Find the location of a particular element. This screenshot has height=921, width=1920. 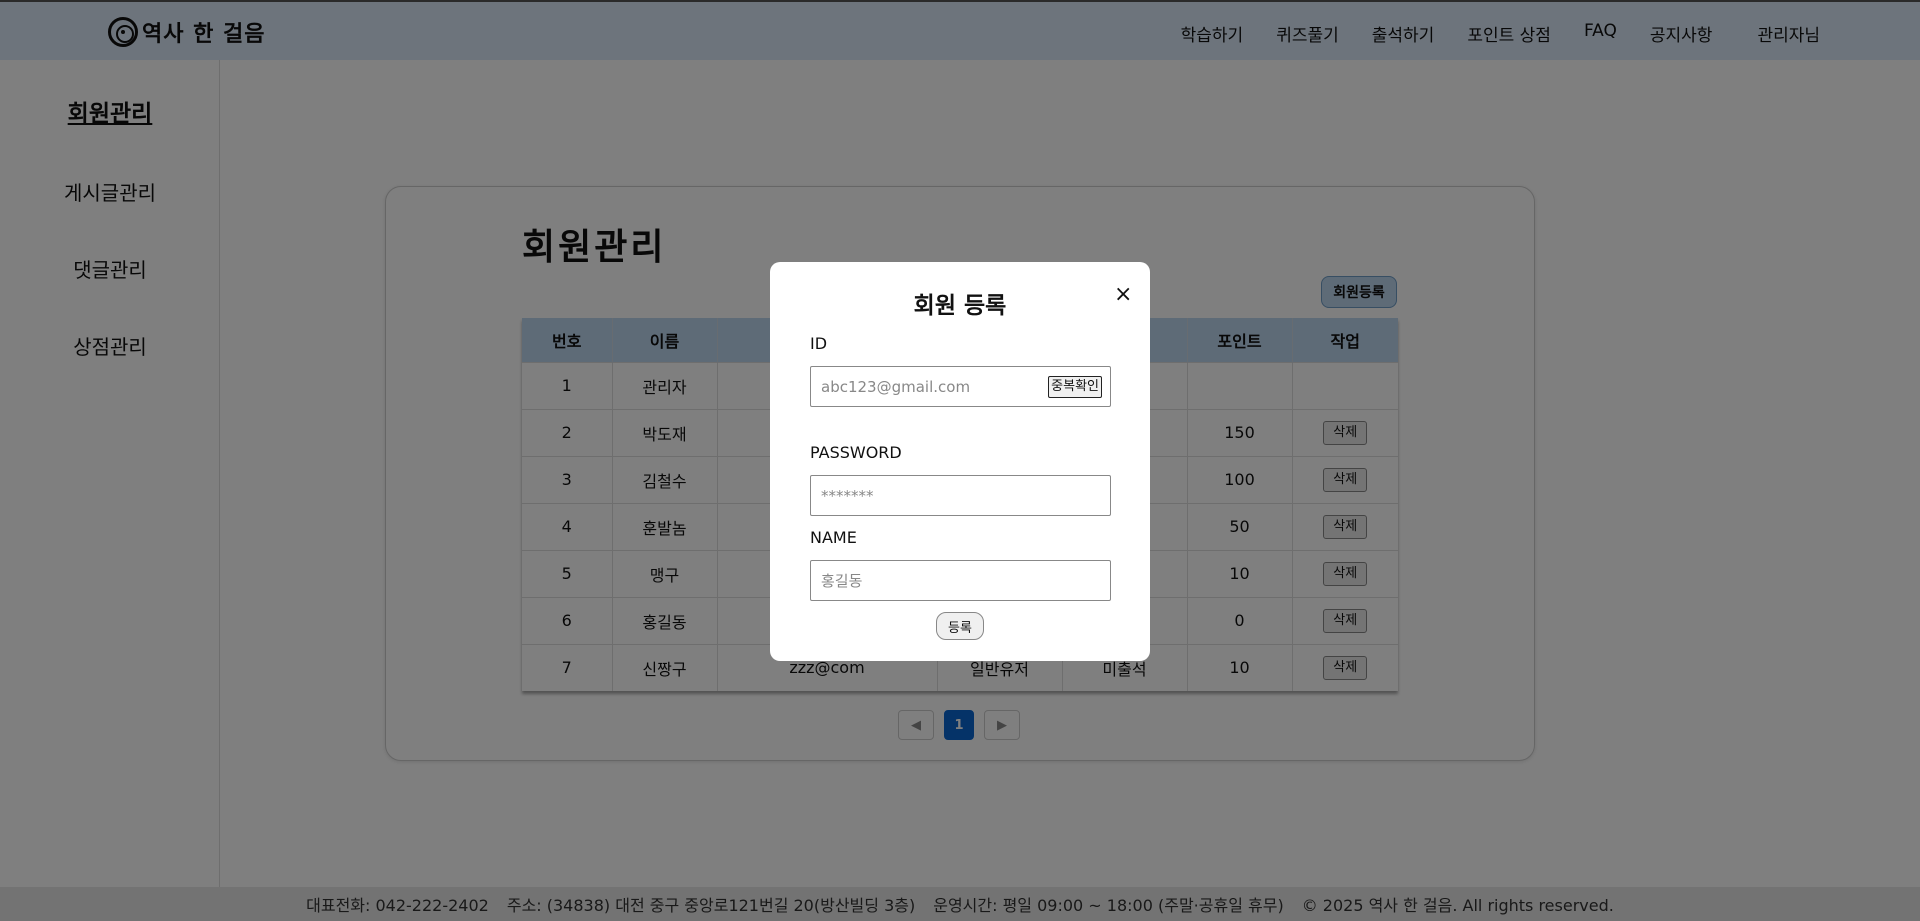

modal-title: 회원 등록 is located at coordinates (960, 306).